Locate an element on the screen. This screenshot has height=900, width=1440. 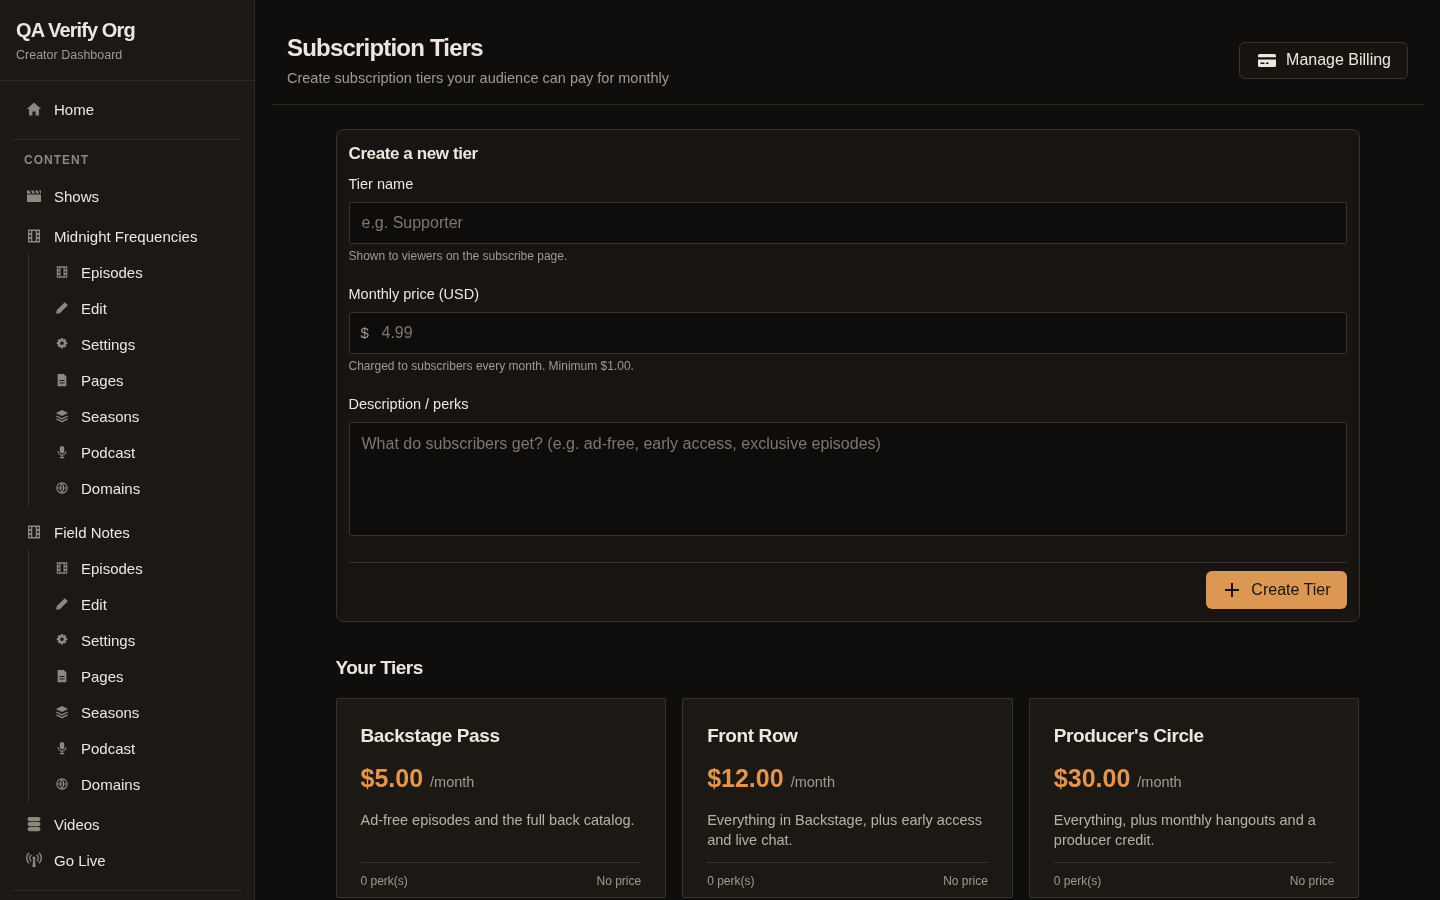
nav-item: Shows is located at coordinates (61, 196).